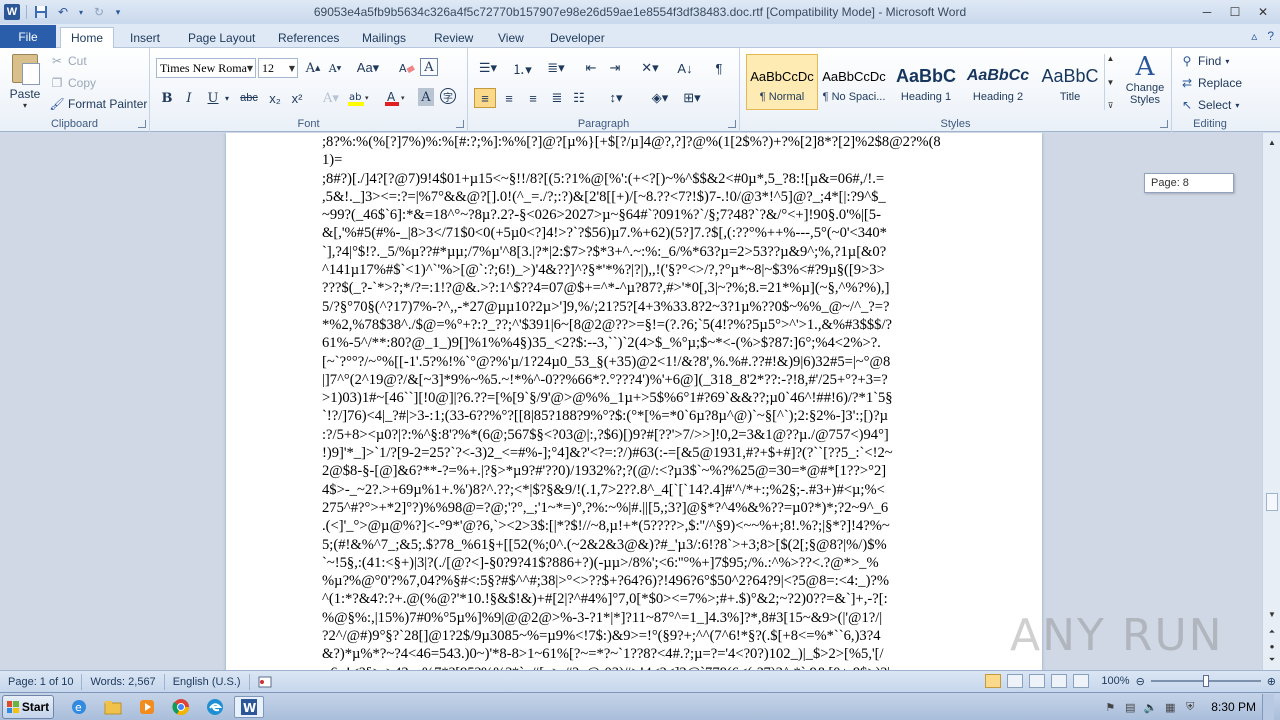 The image size is (1280, 720). I want to click on bold-button: B, so click(167, 98).